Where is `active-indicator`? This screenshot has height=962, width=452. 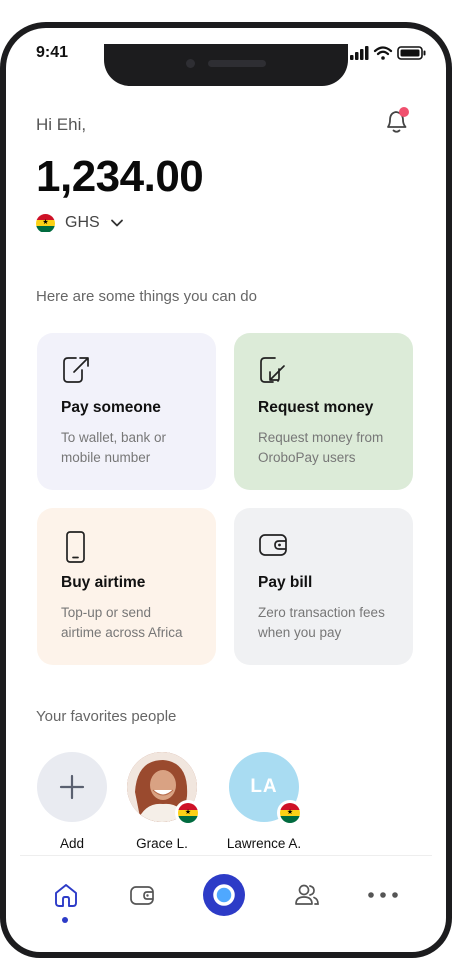 active-indicator is located at coordinates (65, 920).